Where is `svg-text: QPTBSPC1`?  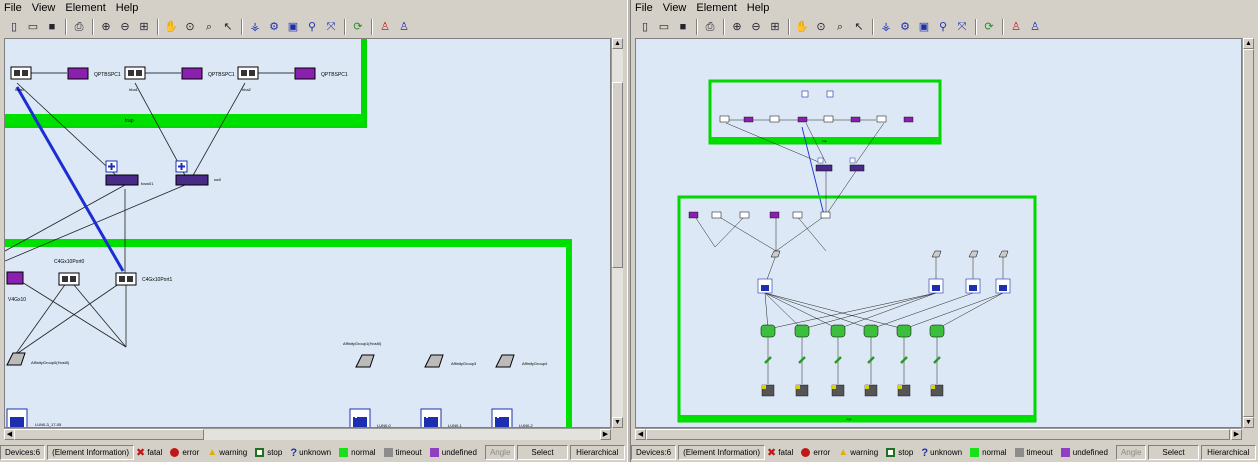
svg-text: QPTBSPC1 is located at coordinates (334, 75).